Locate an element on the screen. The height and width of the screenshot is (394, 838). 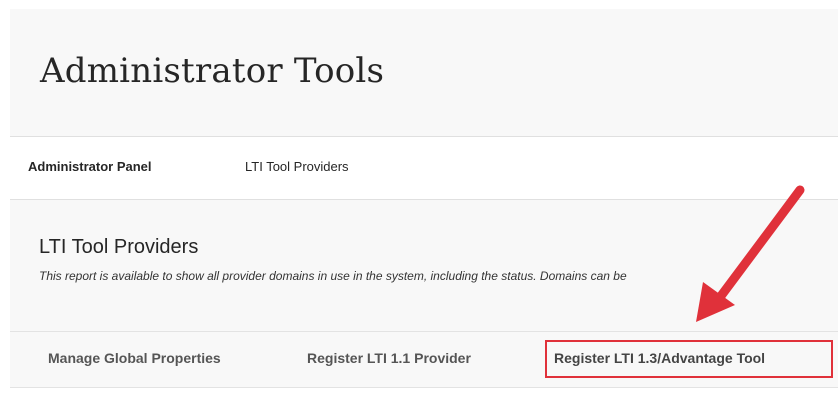
section-title: LTI Tool Providers is located at coordinates (119, 247).